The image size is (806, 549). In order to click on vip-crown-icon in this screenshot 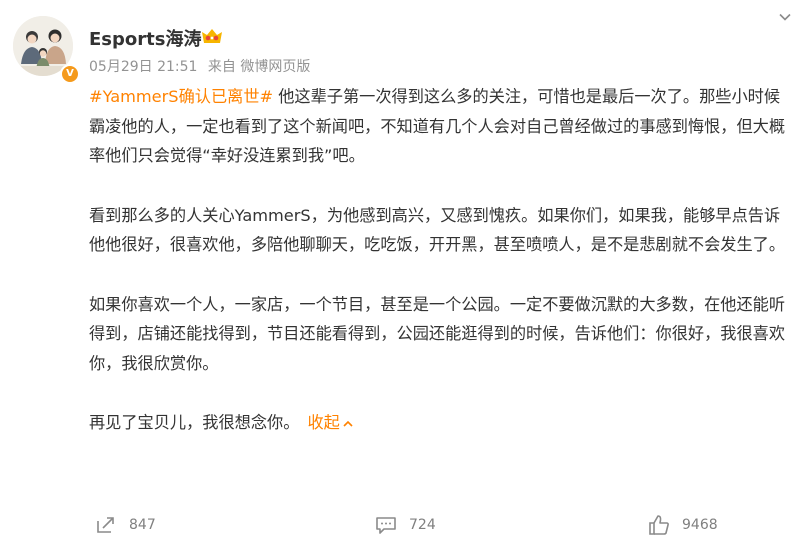, I will do `click(212, 36)`.